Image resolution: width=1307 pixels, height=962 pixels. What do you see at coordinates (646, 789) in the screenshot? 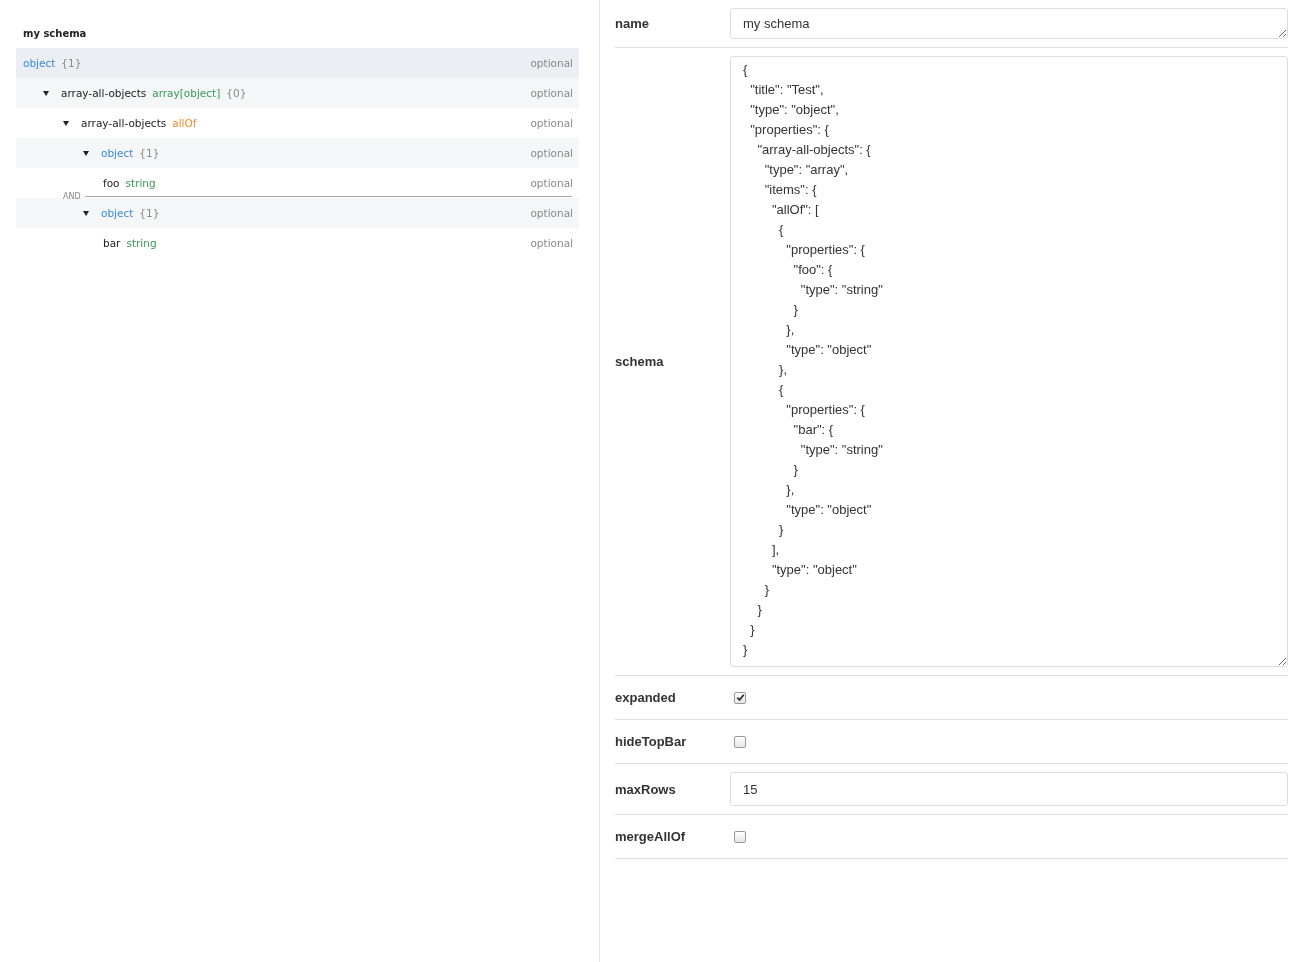
I see `field-label: maxRows` at bounding box center [646, 789].